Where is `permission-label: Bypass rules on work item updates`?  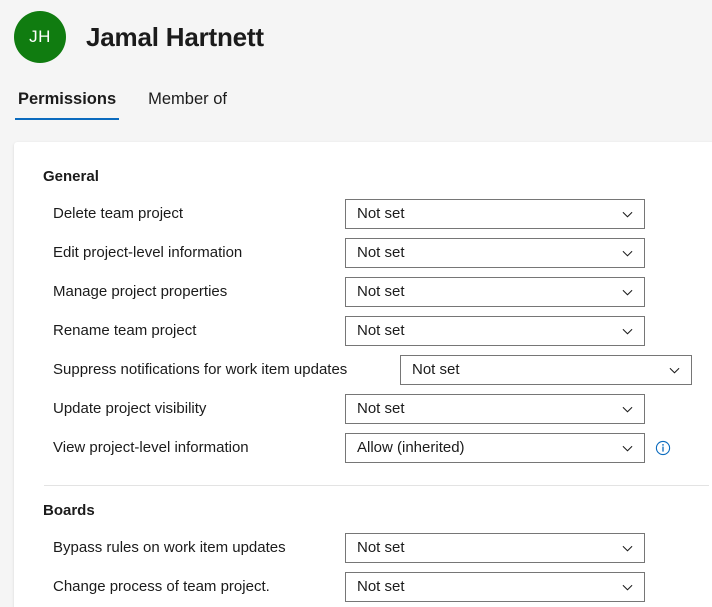
permission-label: Bypass rules on work item updates is located at coordinates (169, 547).